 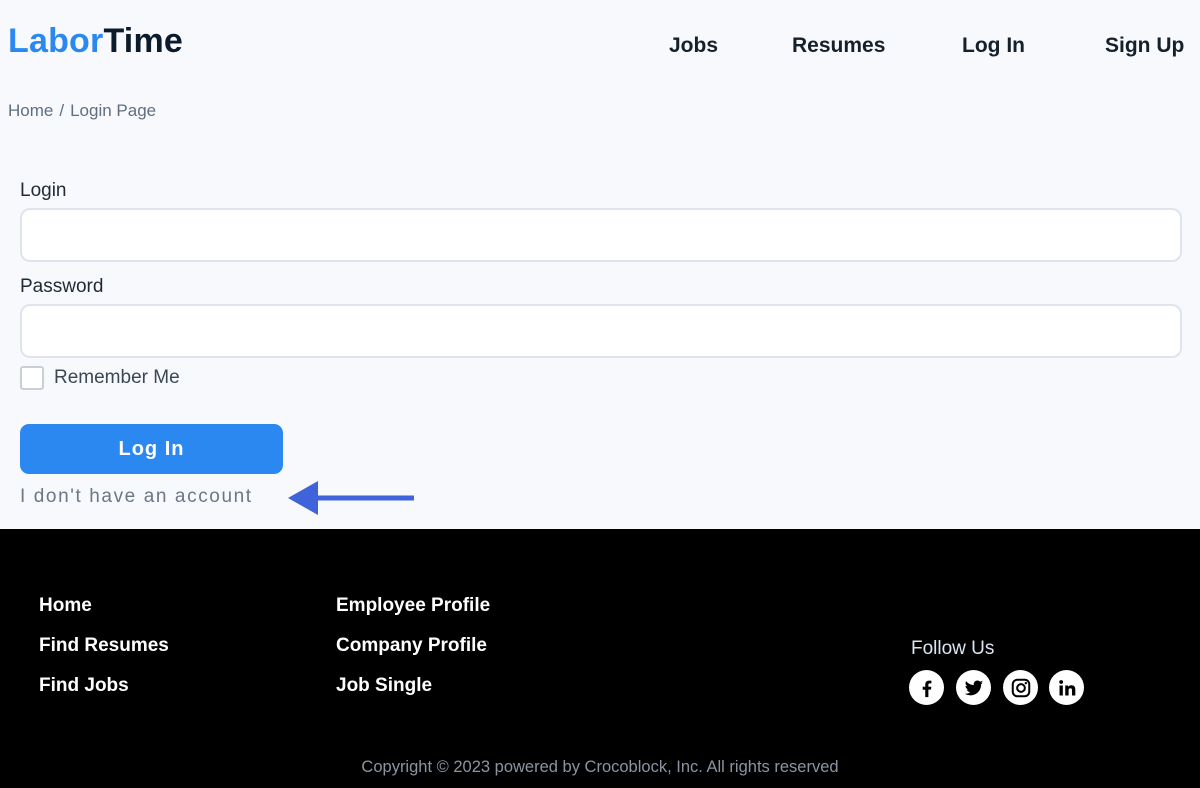 I want to click on footer-link-home: Home, so click(x=65, y=606).